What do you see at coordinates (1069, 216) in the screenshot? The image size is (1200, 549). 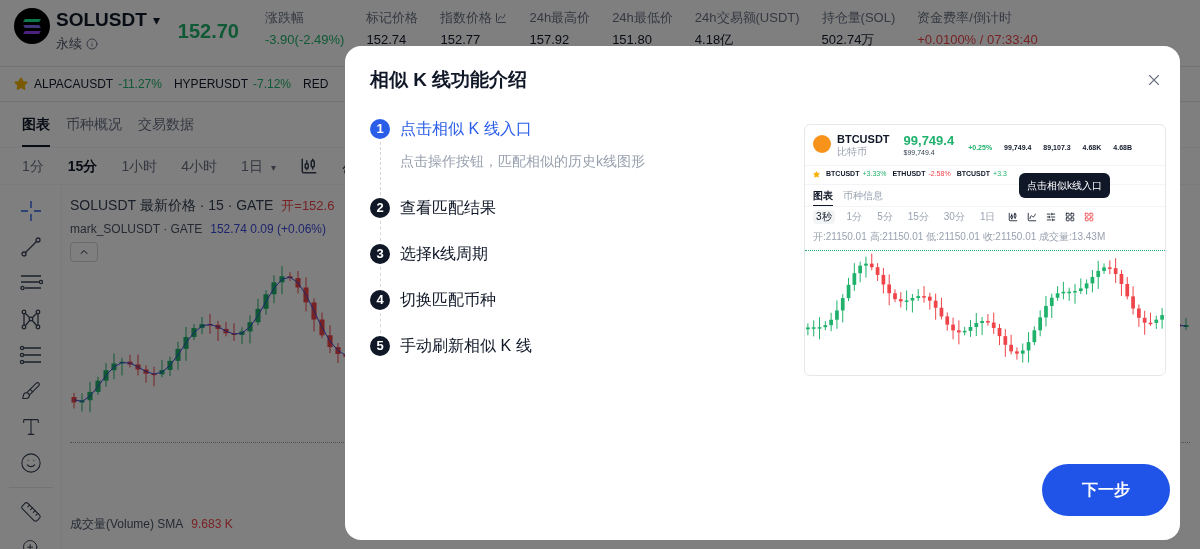 I see `grid-icon` at bounding box center [1069, 216].